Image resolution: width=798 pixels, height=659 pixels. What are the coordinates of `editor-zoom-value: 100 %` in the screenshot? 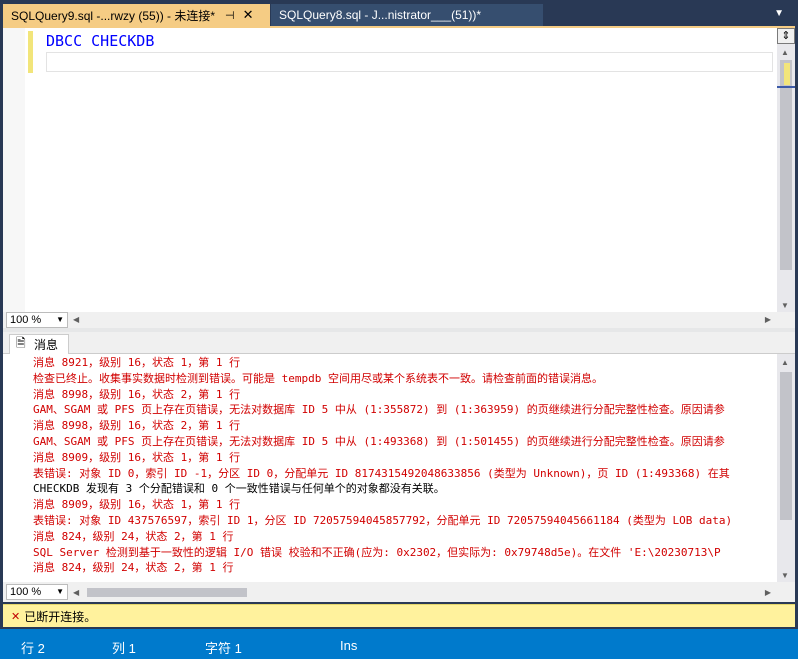 It's located at (26, 320).